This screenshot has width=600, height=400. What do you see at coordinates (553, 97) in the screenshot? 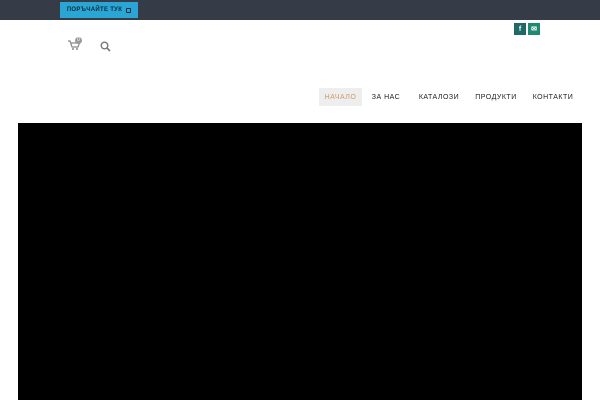
I see `nav-item-contacts: КОНТАКТИ` at bounding box center [553, 97].